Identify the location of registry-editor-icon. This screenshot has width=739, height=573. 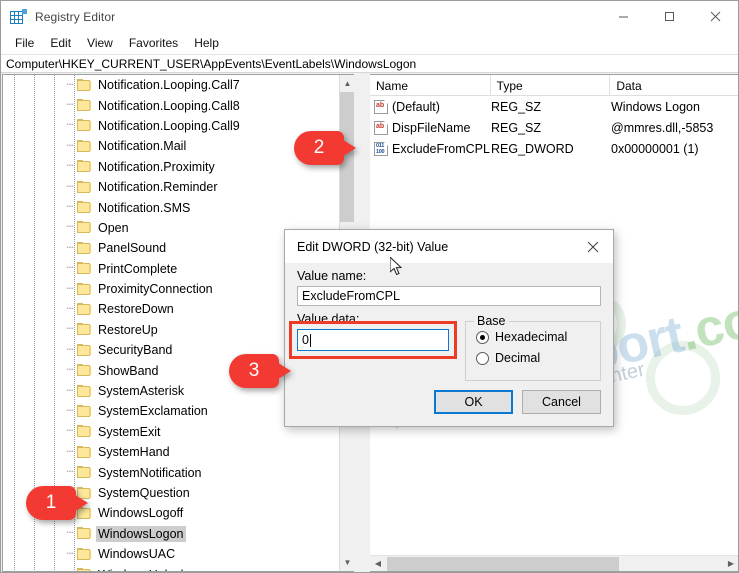
(18, 16).